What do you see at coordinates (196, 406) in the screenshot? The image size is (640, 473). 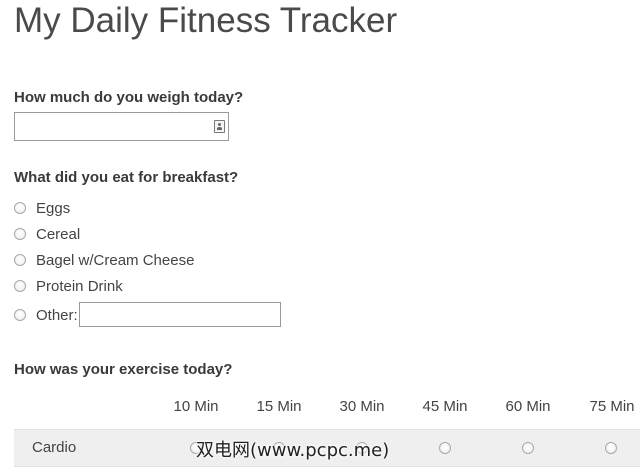 I see `column-header-10-min: 10 Min` at bounding box center [196, 406].